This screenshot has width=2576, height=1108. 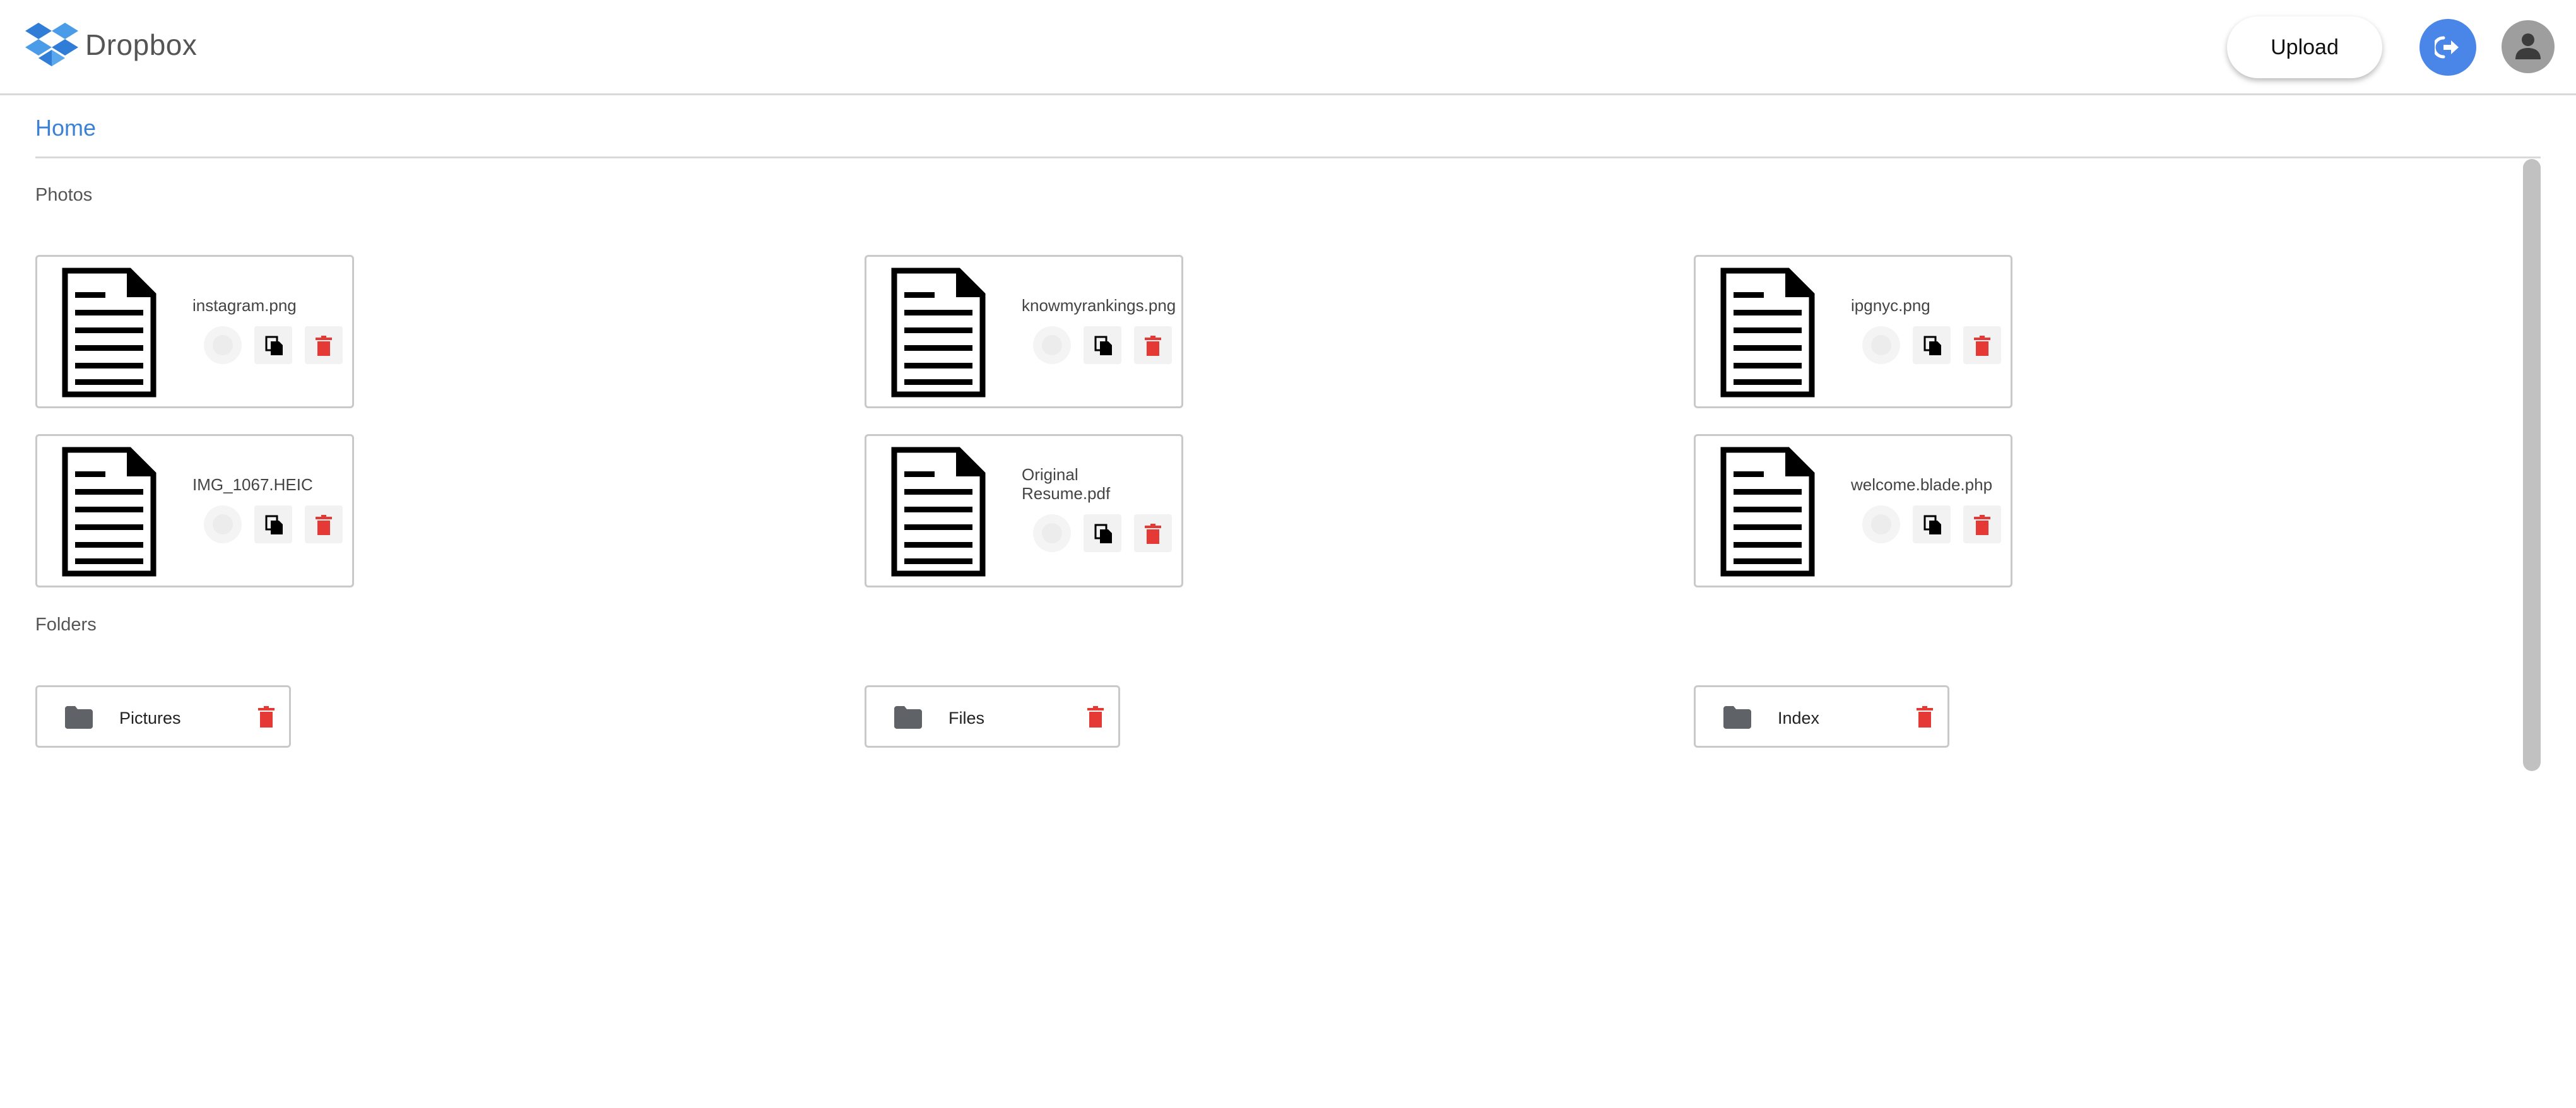 What do you see at coordinates (1288, 48) in the screenshot?
I see `top-header: Dropbox Upload` at bounding box center [1288, 48].